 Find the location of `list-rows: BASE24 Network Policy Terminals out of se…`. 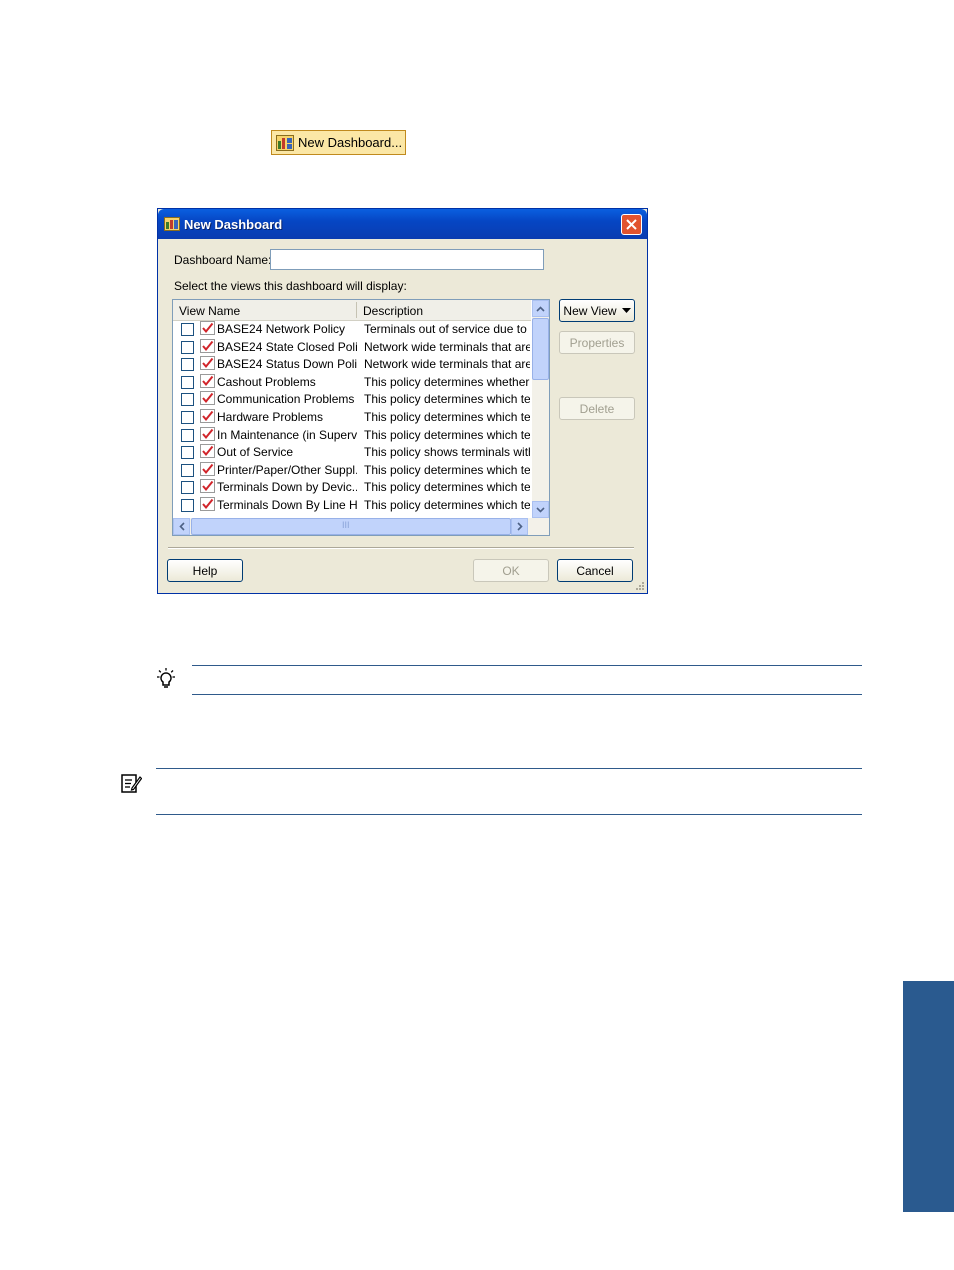

list-rows: BASE24 Network Policy Terminals out of se… is located at coordinates (352, 417).